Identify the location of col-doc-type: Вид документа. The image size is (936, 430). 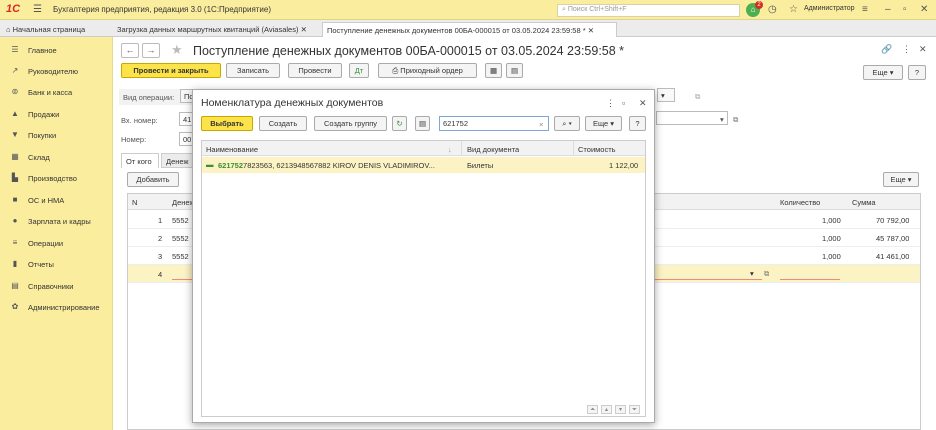
(493, 149).